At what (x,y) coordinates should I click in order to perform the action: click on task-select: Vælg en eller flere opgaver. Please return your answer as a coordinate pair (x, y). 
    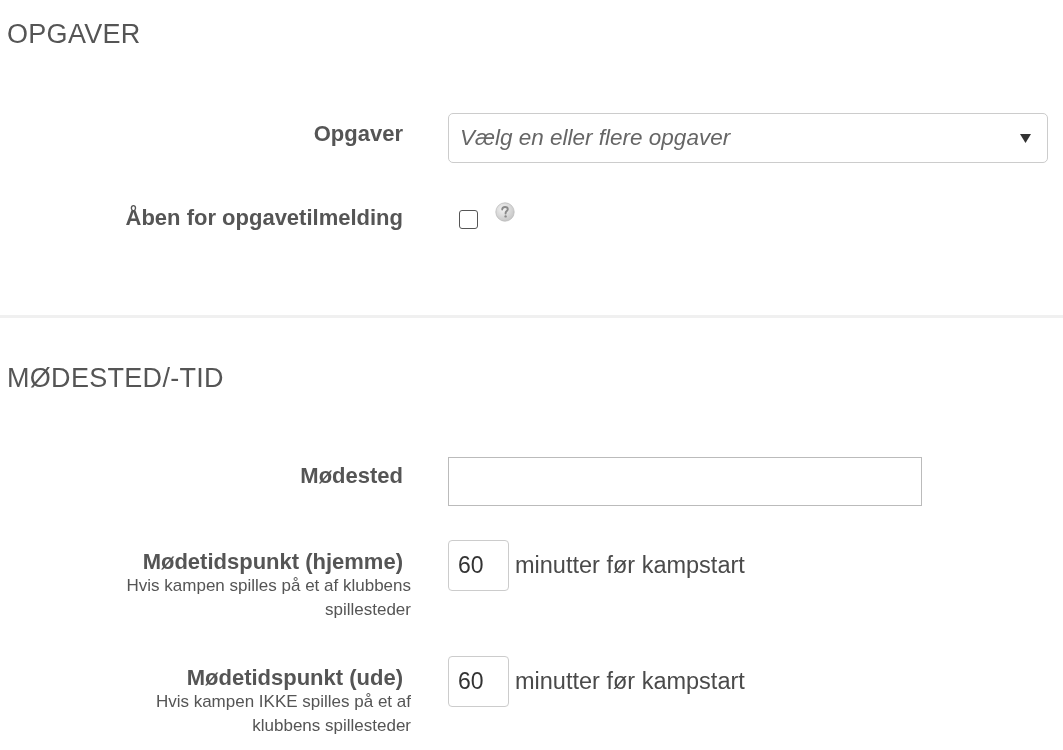
    Looking at the image, I should click on (748, 138).